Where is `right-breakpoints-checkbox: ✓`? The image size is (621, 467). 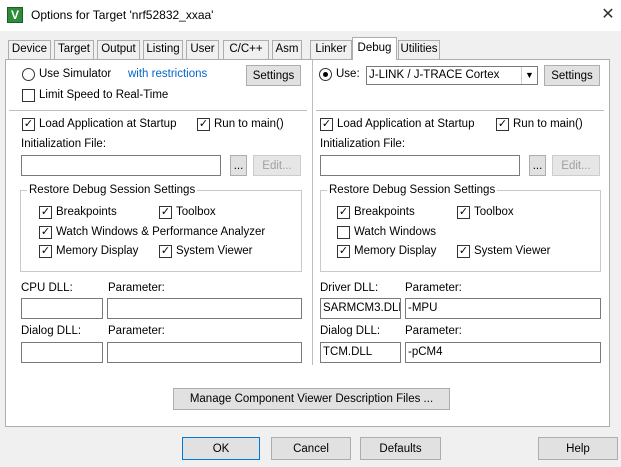 right-breakpoints-checkbox: ✓ is located at coordinates (343, 212).